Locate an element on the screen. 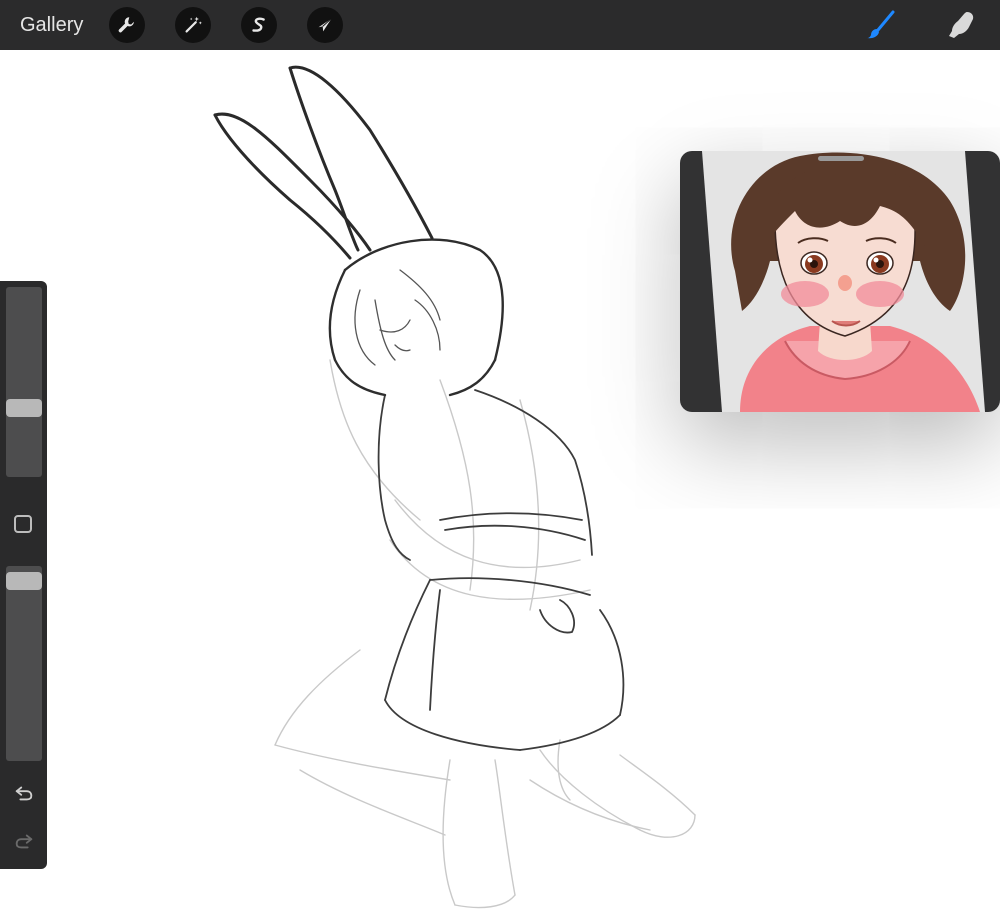 The width and height of the screenshot is (1000, 920). actions-button is located at coordinates (127, 25).